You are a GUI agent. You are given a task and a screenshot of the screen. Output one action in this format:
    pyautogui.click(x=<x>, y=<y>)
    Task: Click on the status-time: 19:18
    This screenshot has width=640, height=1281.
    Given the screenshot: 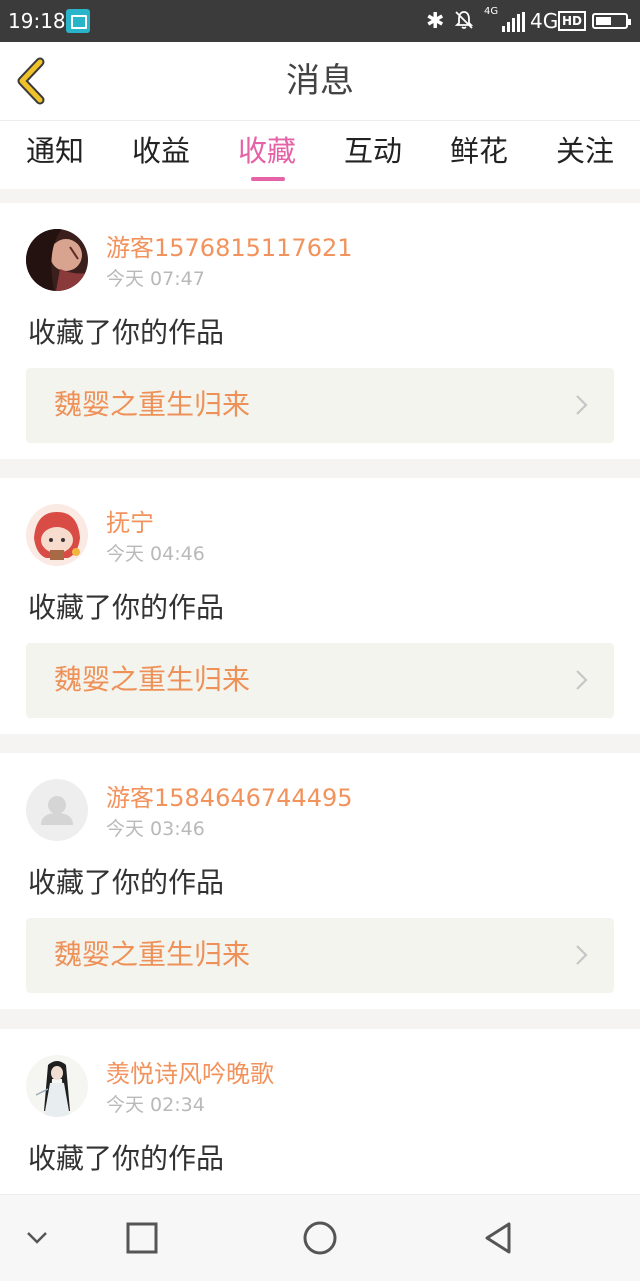 What is the action you would take?
    pyautogui.click(x=37, y=21)
    